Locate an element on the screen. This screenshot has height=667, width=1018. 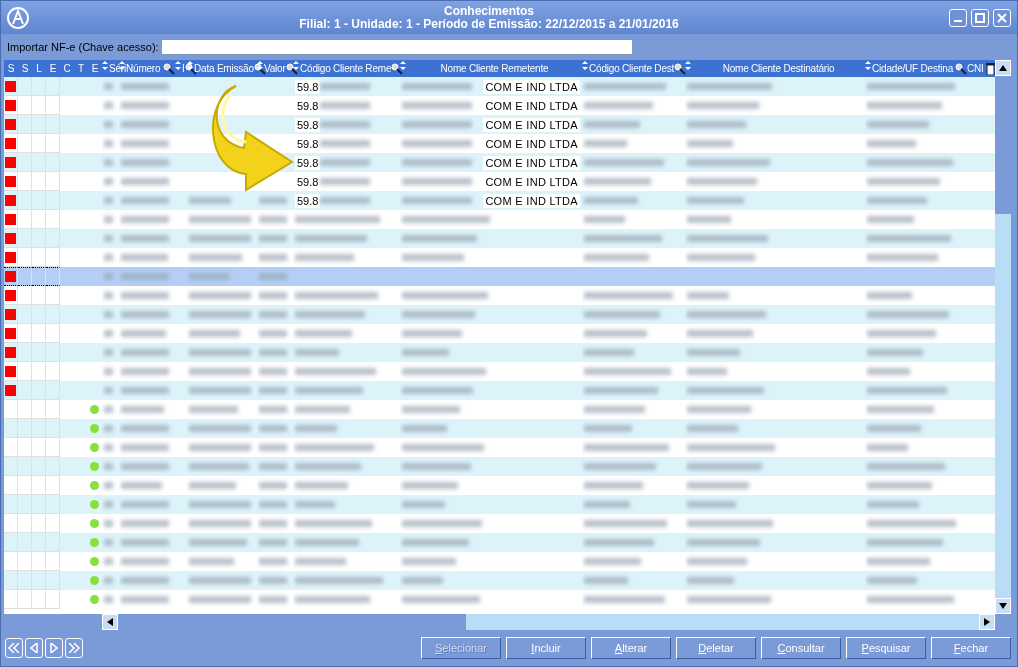
column-header: Cidade/UF Destina is located at coordinates (913, 68).